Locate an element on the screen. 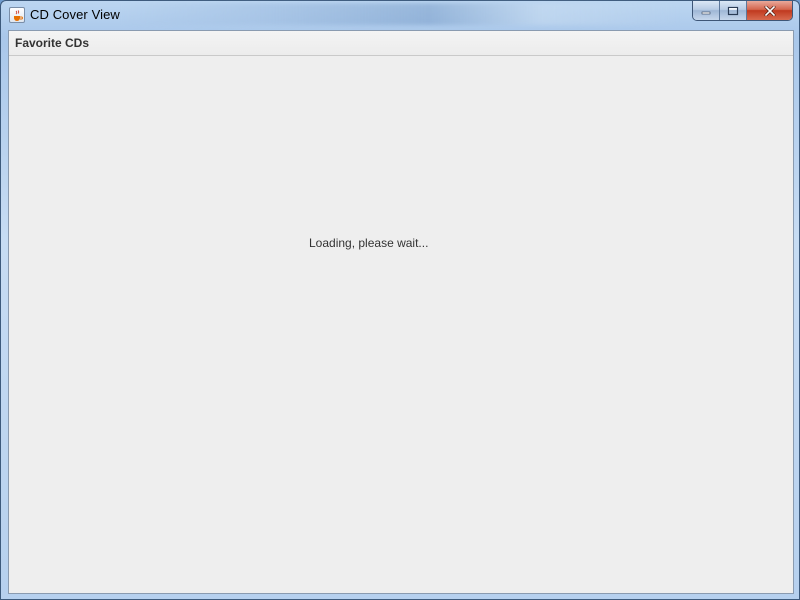 This screenshot has height=600, width=800. maximize-button is located at coordinates (733, 10).